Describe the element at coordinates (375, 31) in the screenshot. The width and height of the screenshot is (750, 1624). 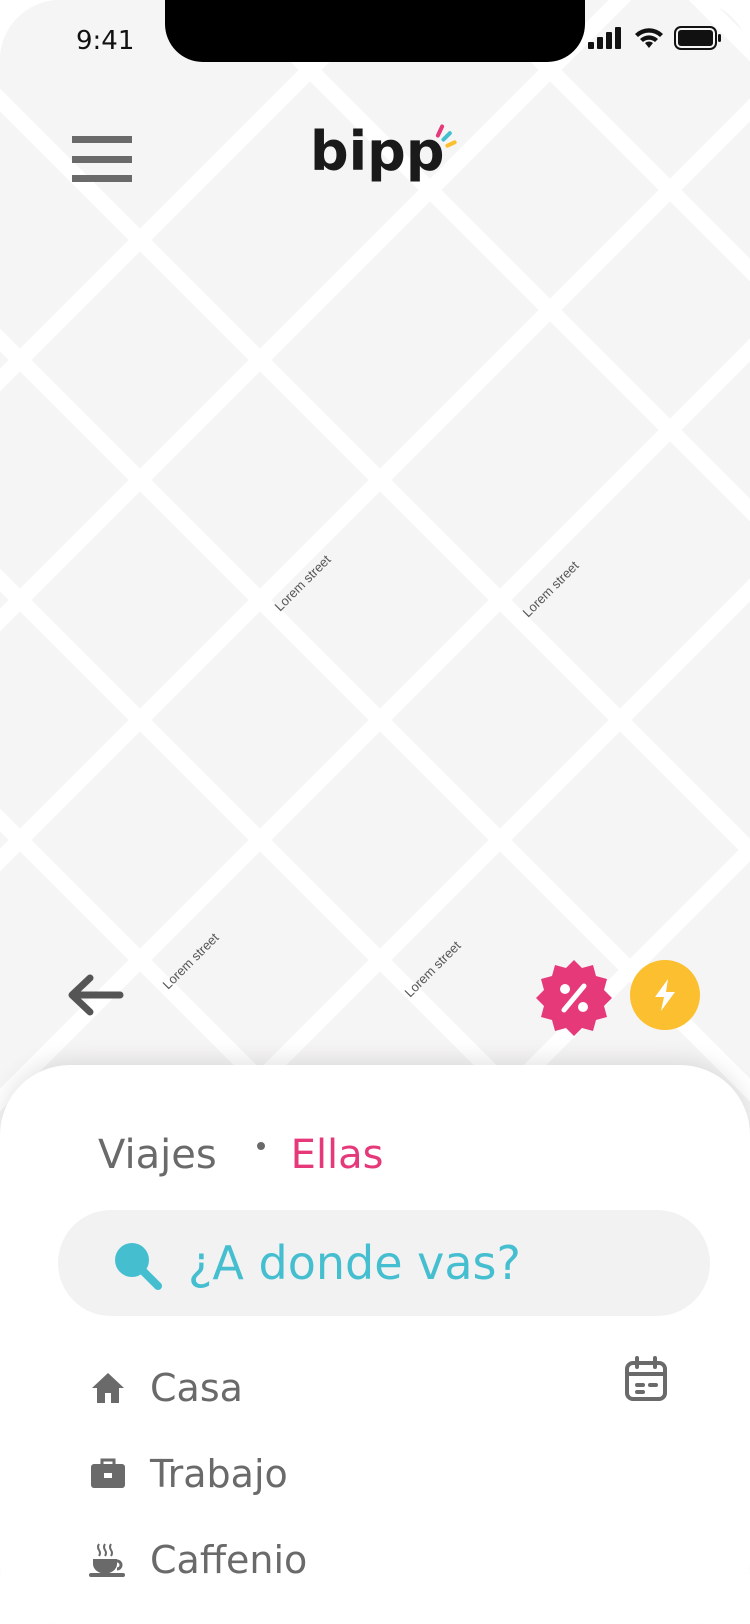
I see `device-notch` at that location.